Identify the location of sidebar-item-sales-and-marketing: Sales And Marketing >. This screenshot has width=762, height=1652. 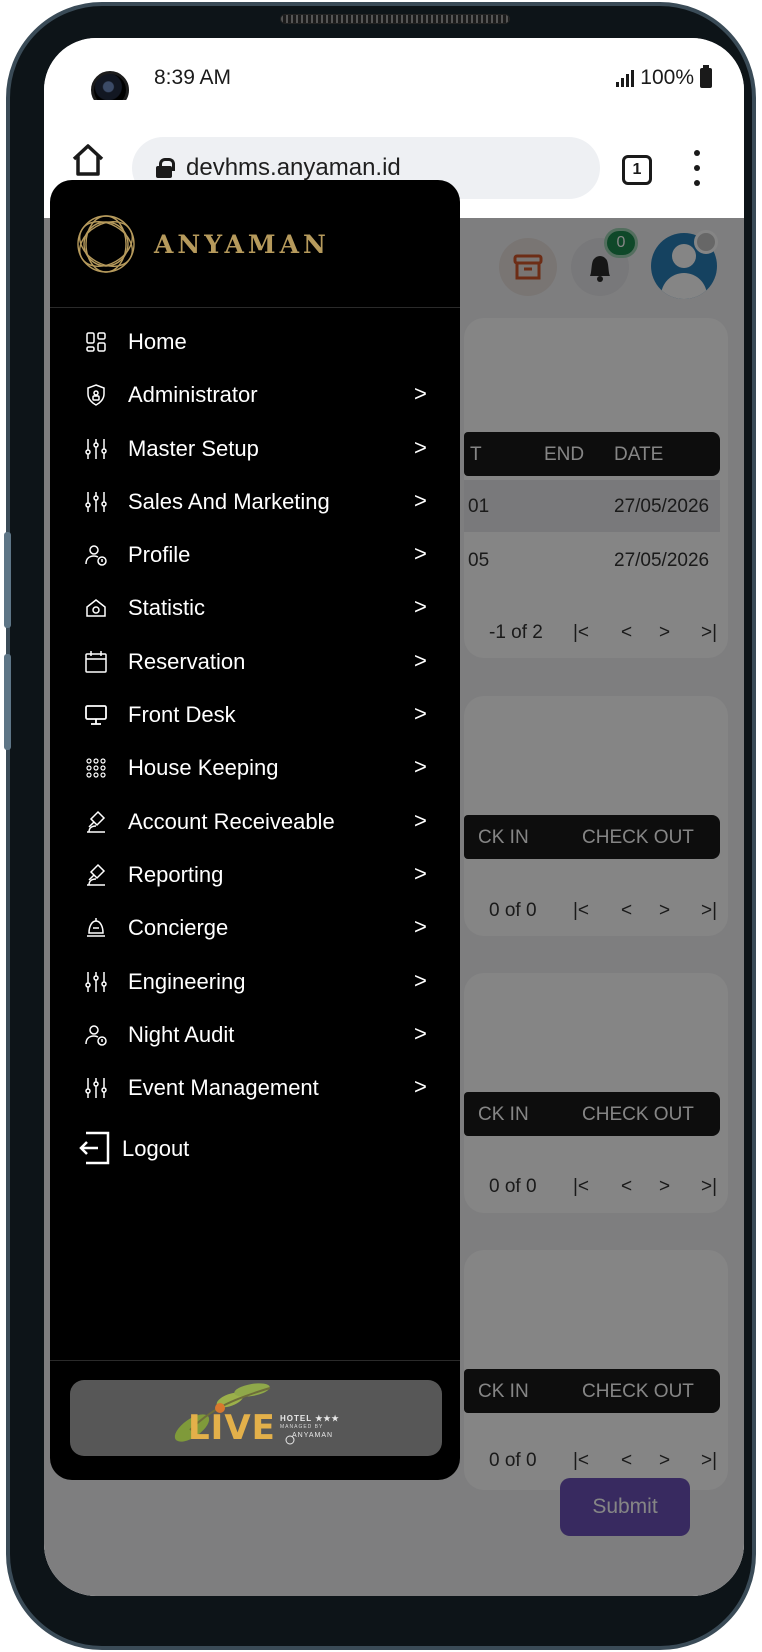
(255, 502).